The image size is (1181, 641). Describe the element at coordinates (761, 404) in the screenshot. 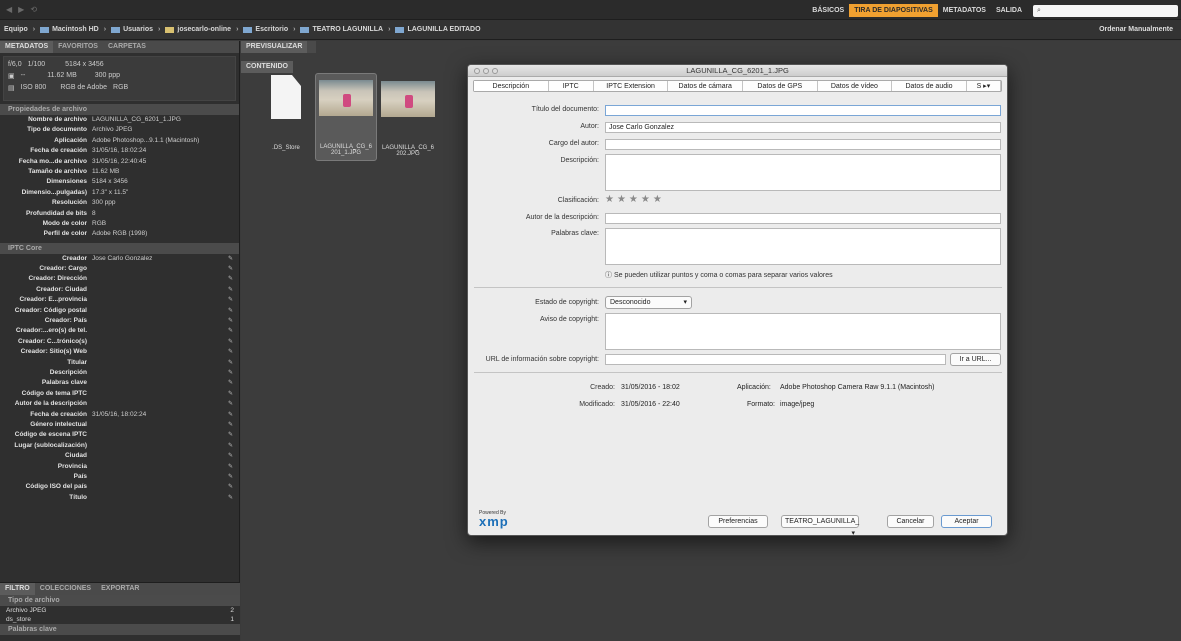

I see `label-formato: Formato:` at that location.